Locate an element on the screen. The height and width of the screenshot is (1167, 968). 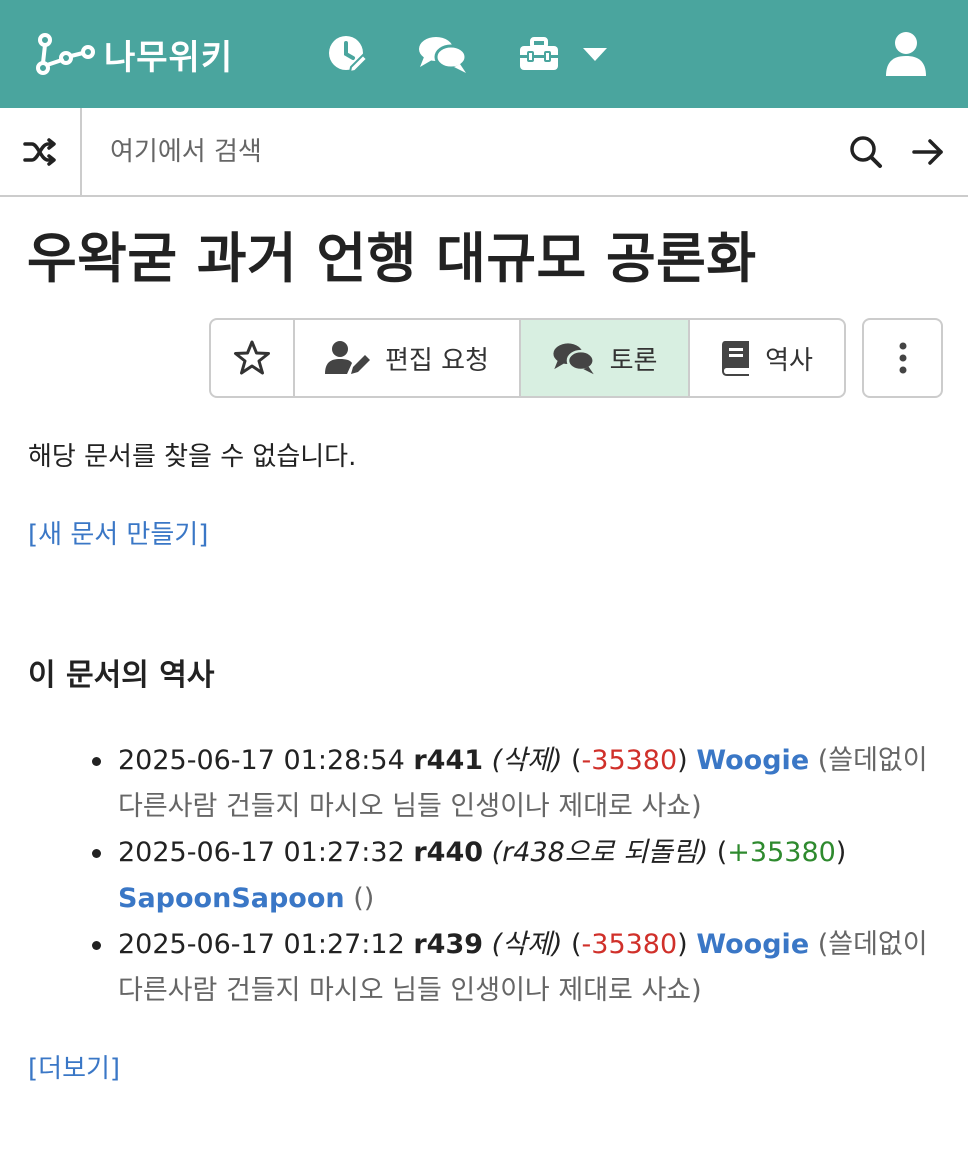
search-icon is located at coordinates (866, 152).